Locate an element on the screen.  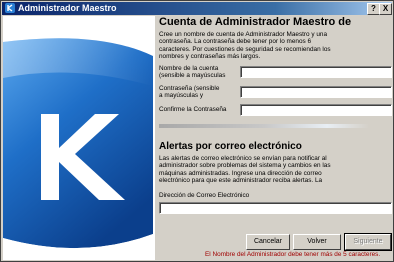
confirm-password-input is located at coordinates (316, 110).